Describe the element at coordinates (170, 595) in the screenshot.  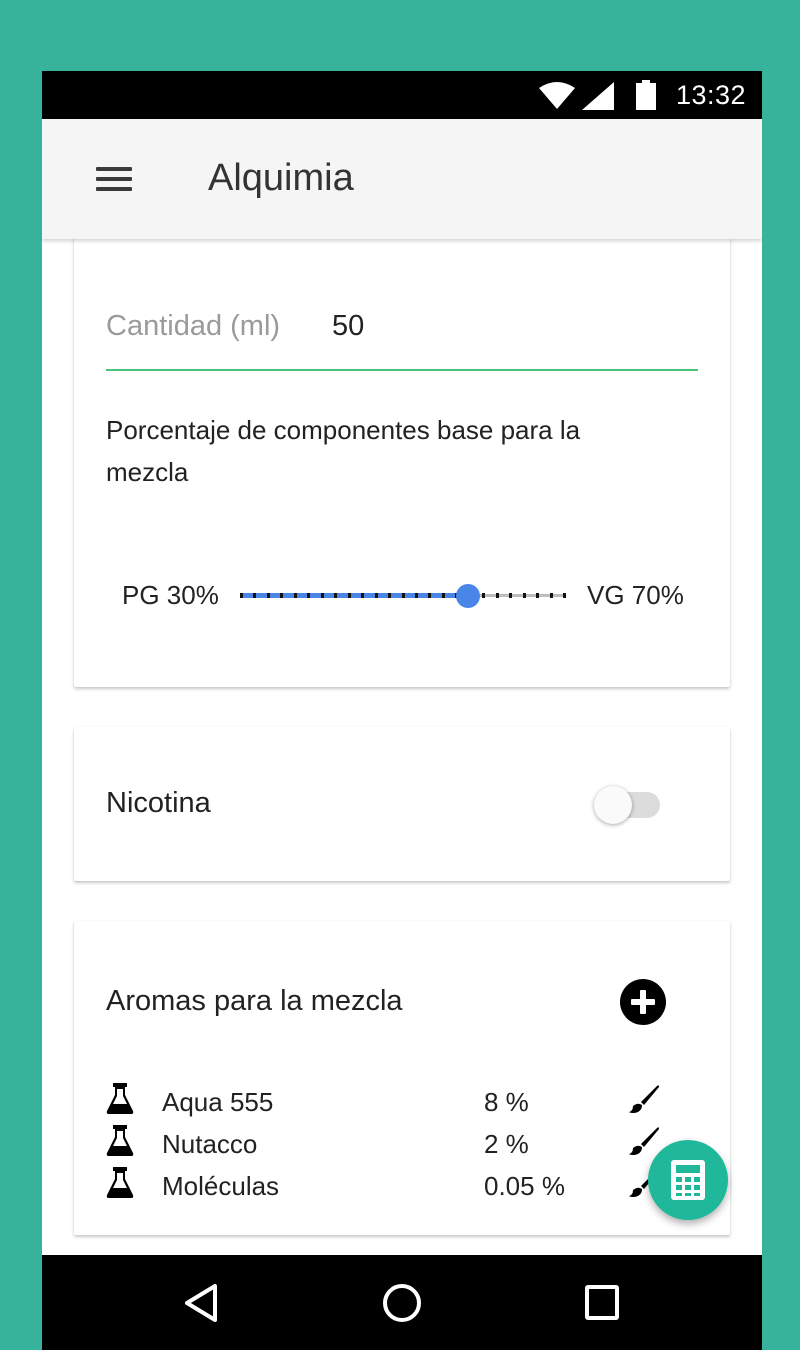
I see `pg-label: PG 30%` at that location.